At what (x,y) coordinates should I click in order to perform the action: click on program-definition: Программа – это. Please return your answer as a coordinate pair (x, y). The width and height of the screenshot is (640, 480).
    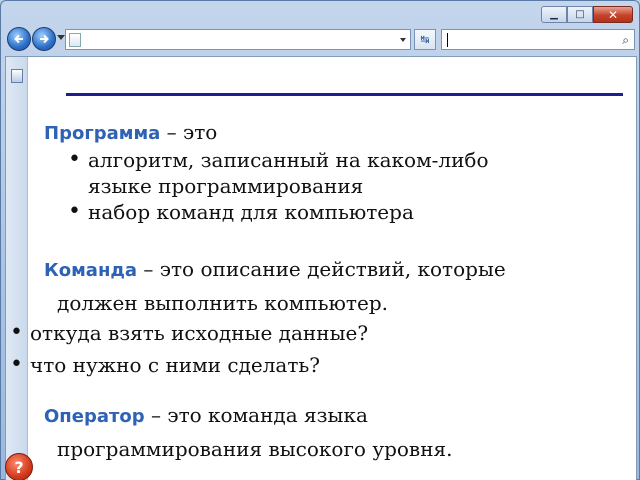
    Looking at the image, I should click on (130, 132).